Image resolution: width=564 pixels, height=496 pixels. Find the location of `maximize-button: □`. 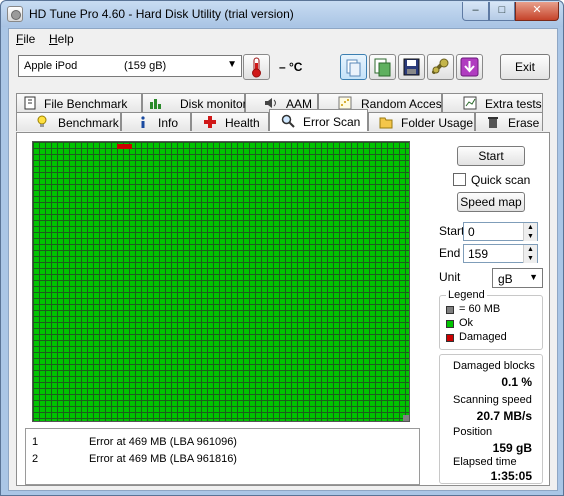

maximize-button: □ is located at coordinates (502, 11).